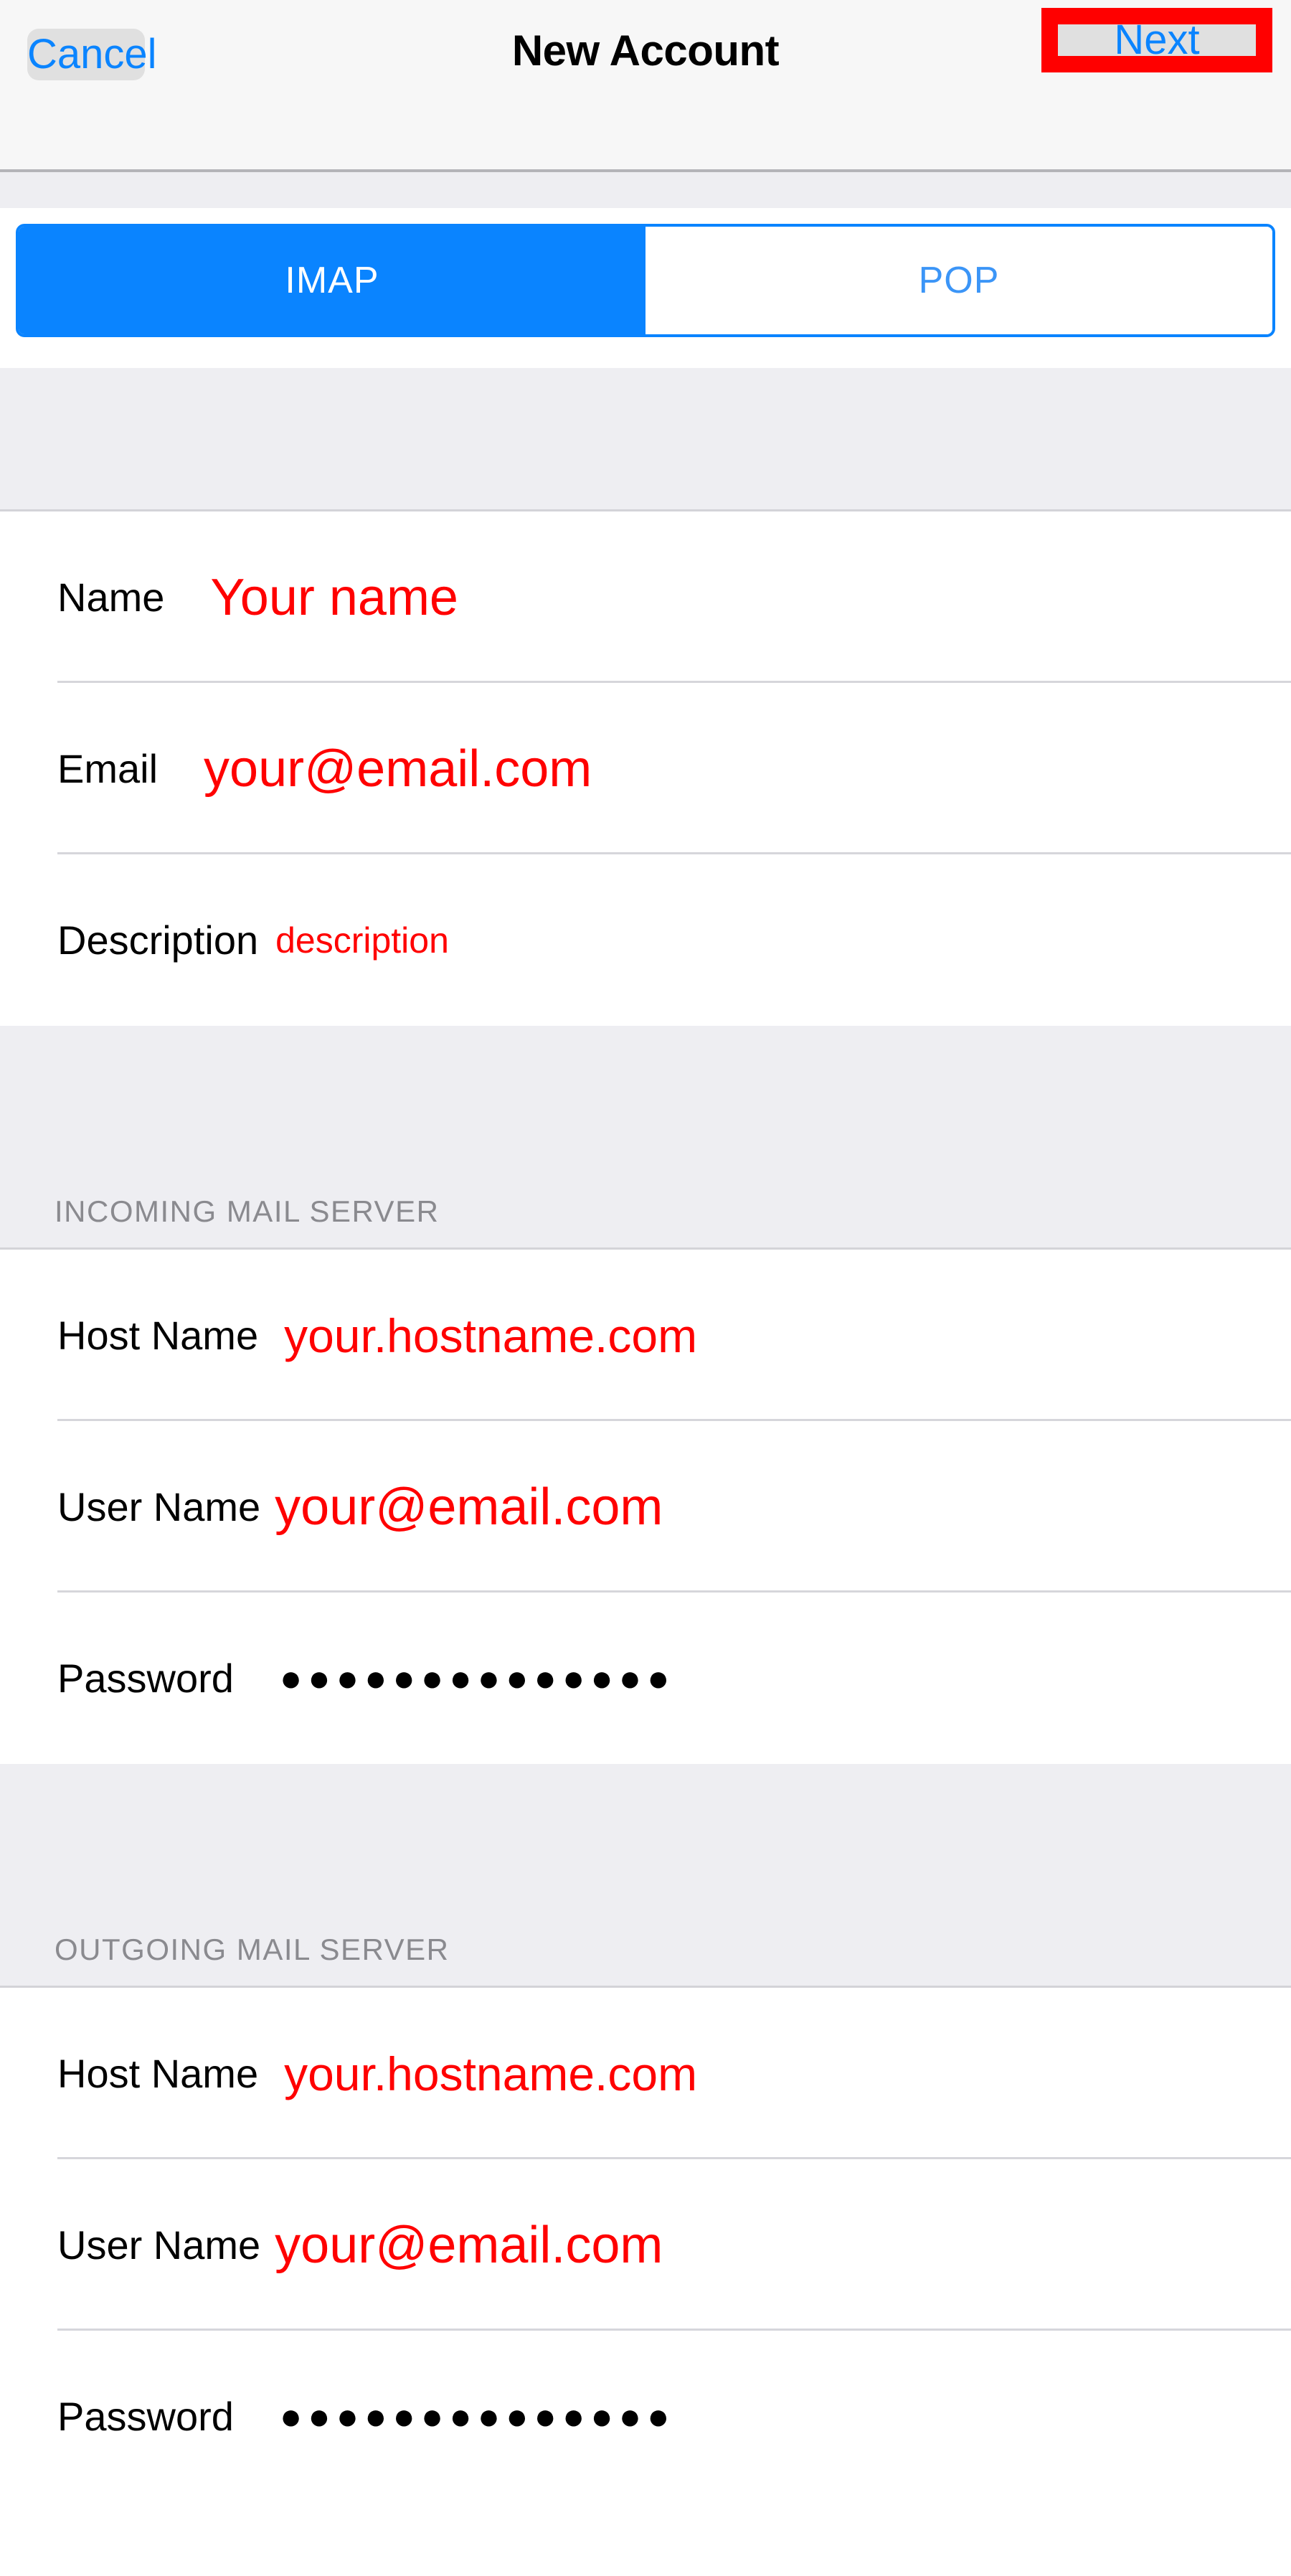 Image resolution: width=1291 pixels, height=2576 pixels. I want to click on nav-bottom-gray-strip, so click(645, 190).